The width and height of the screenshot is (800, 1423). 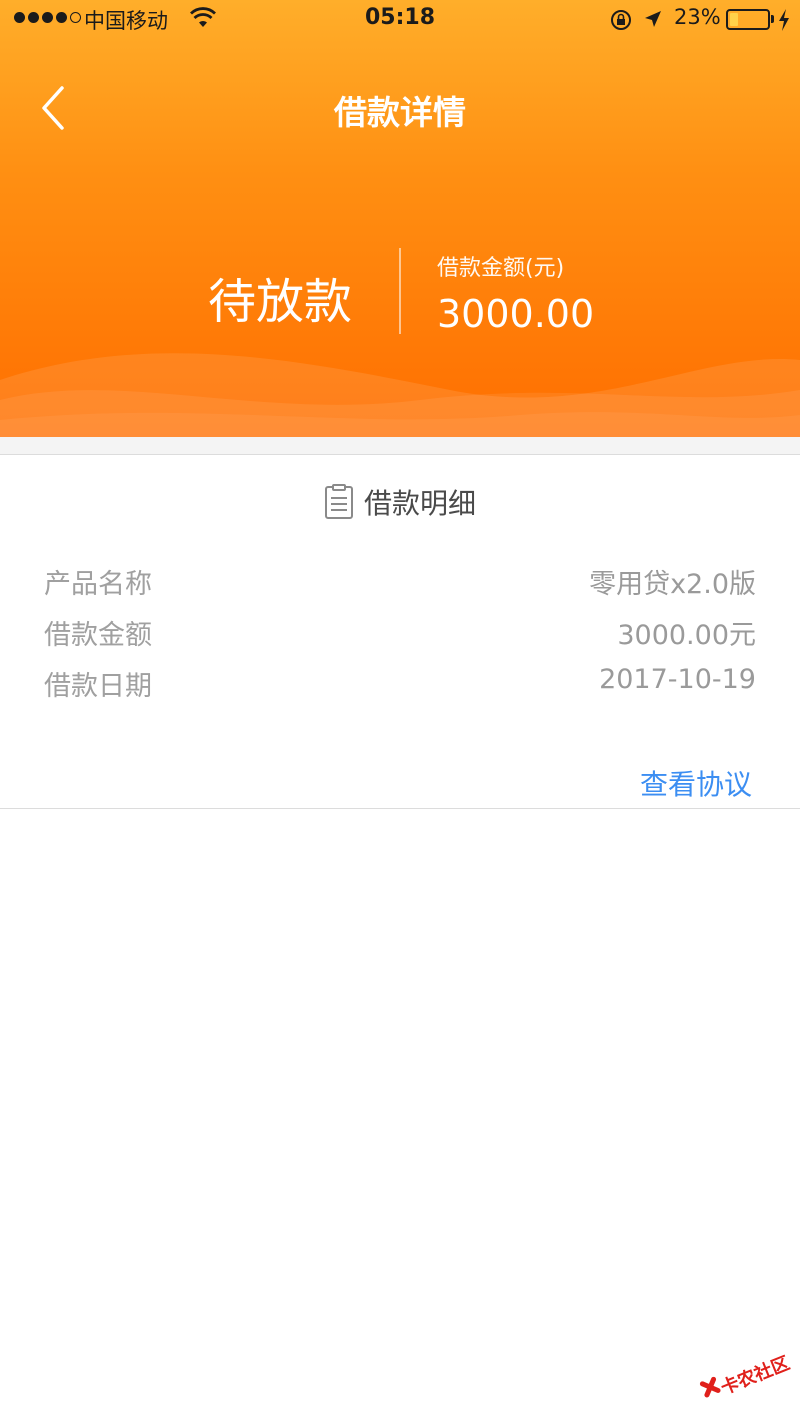 What do you see at coordinates (501, 268) in the screenshot?
I see `amount-label: 借款金额(元)` at bounding box center [501, 268].